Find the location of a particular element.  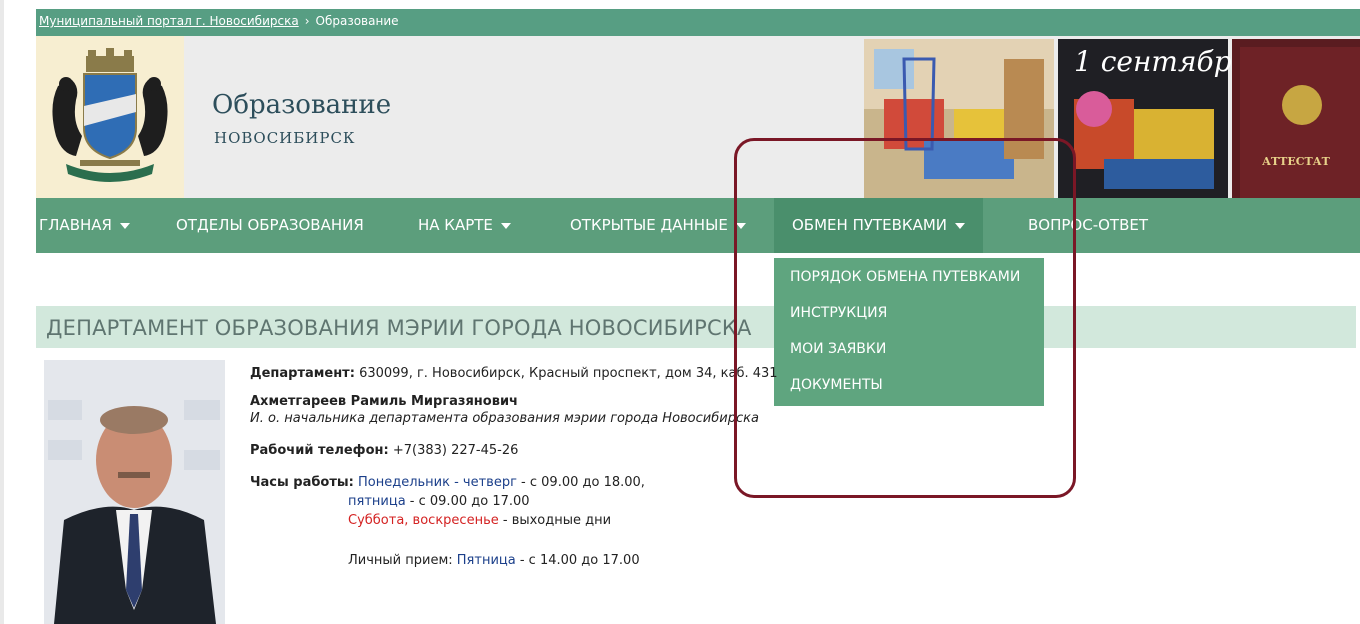

reception-label: Личный прием: is located at coordinates (402, 560).